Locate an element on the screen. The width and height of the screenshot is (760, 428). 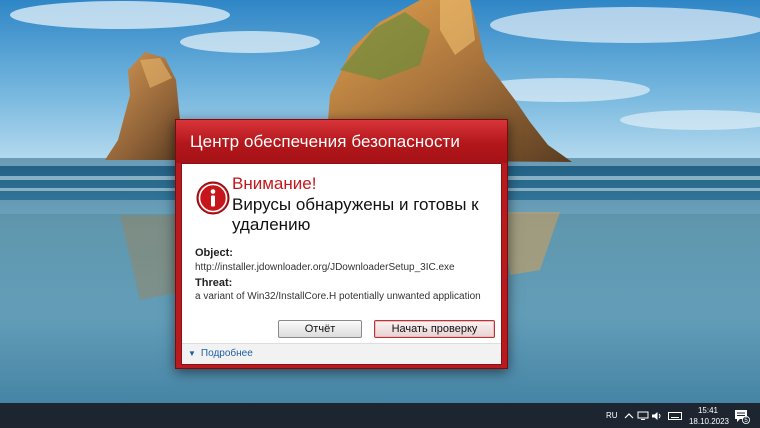
chevron-up-icon is located at coordinates (629, 416).